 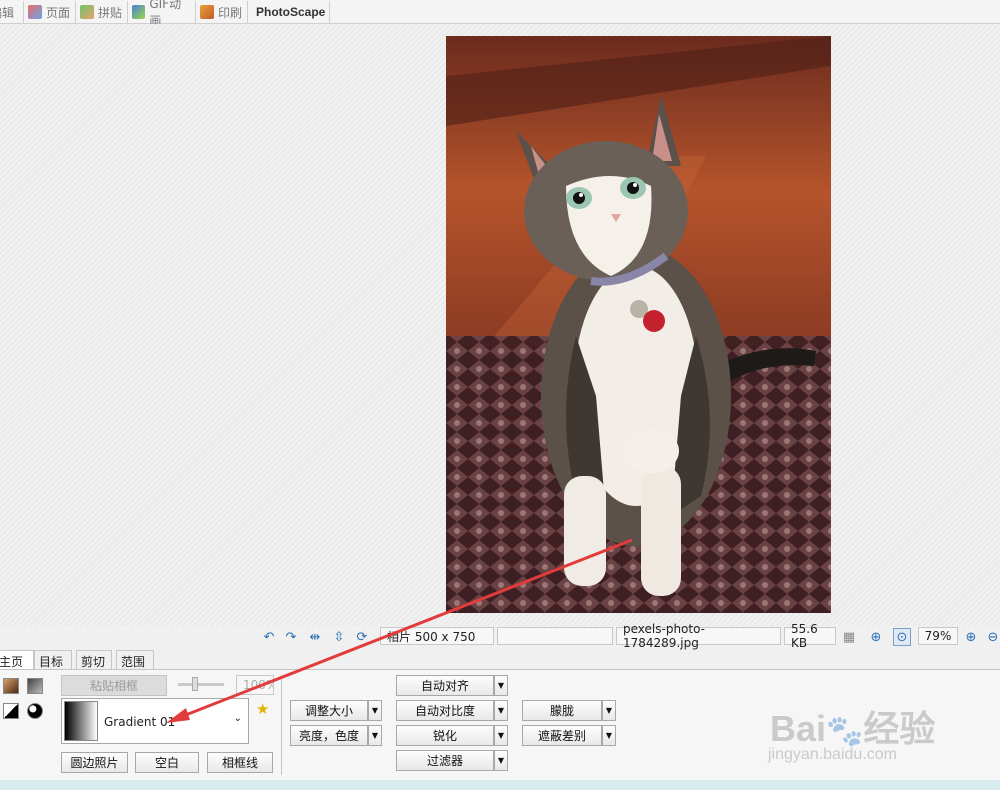 What do you see at coordinates (899, 728) in the screenshot?
I see `baidu-watermark-jingyan: 经验` at bounding box center [899, 728].